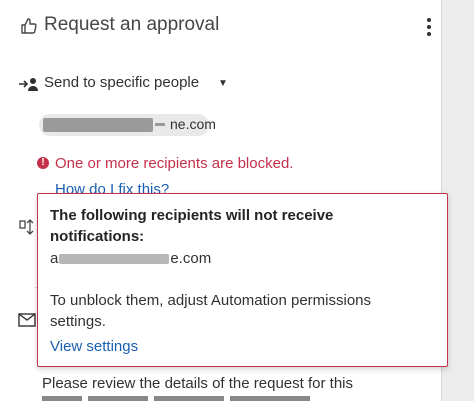  I want to click on recipient-pill: ne.com, so click(127, 125).